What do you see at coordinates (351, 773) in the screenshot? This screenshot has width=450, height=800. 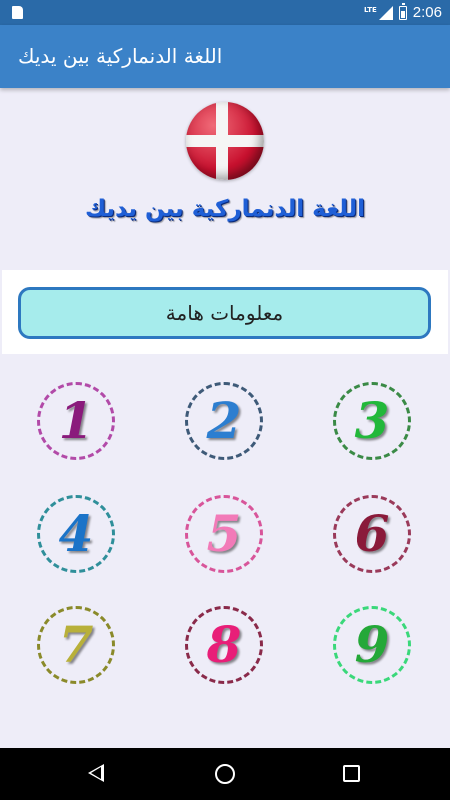 I see `recents-icon` at bounding box center [351, 773].